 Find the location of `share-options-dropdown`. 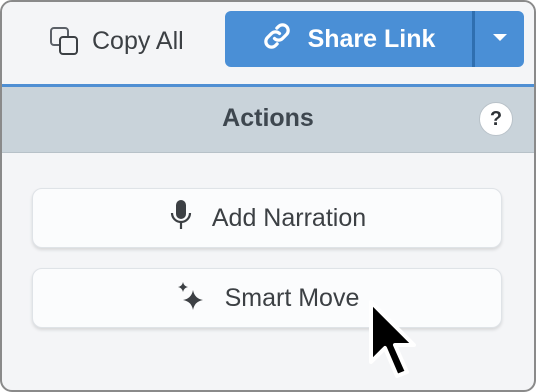

share-options-dropdown is located at coordinates (499, 39).